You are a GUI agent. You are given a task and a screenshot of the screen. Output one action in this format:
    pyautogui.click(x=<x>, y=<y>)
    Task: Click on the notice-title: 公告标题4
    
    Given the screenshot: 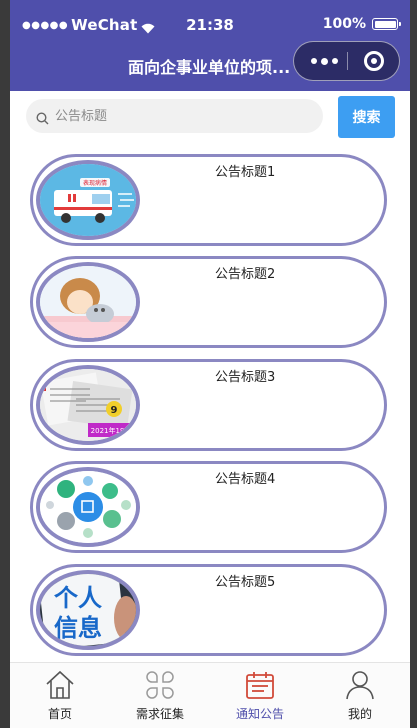 What is the action you would take?
    pyautogui.click(x=245, y=479)
    